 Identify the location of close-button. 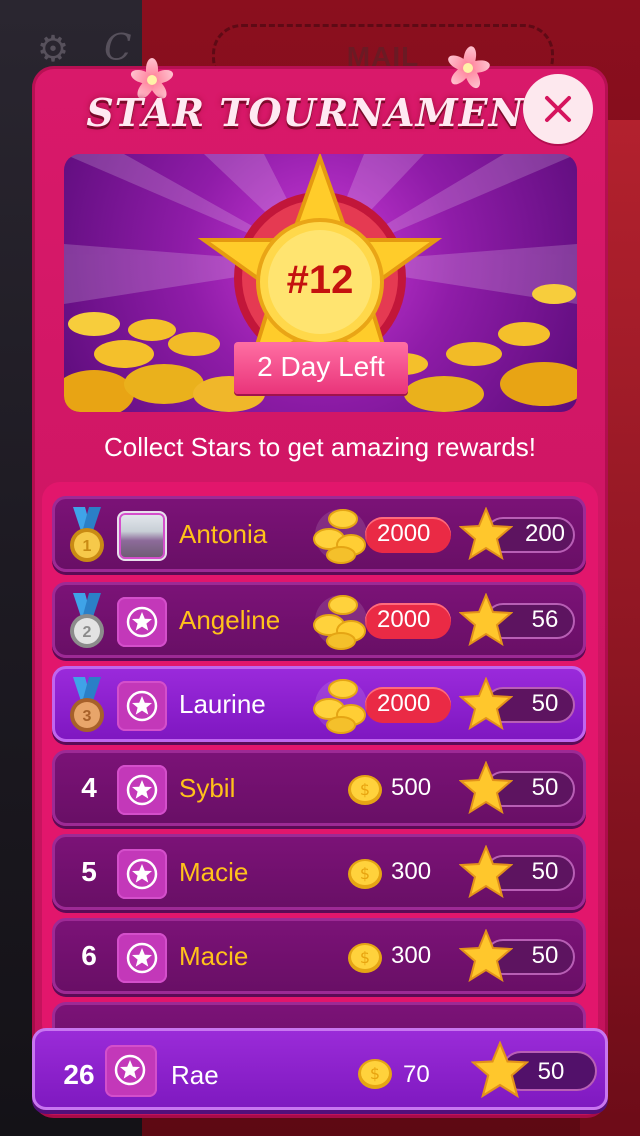
(558, 109).